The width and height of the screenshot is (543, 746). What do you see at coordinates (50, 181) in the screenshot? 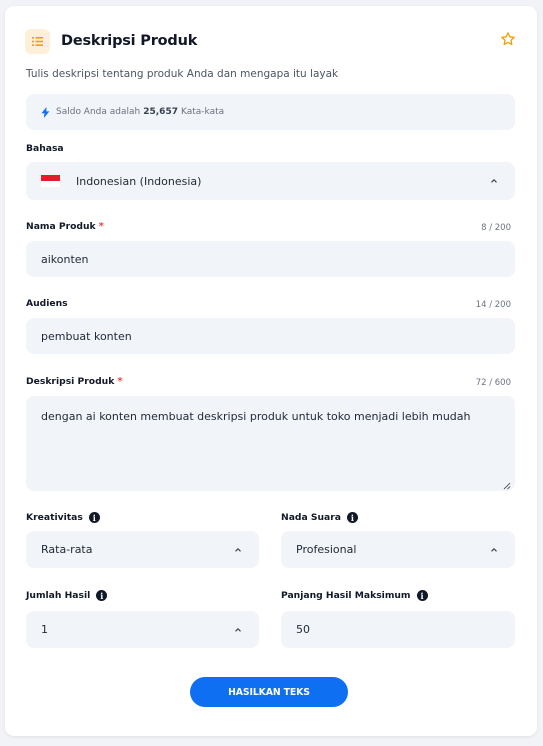
I see `indonesia-flag` at bounding box center [50, 181].